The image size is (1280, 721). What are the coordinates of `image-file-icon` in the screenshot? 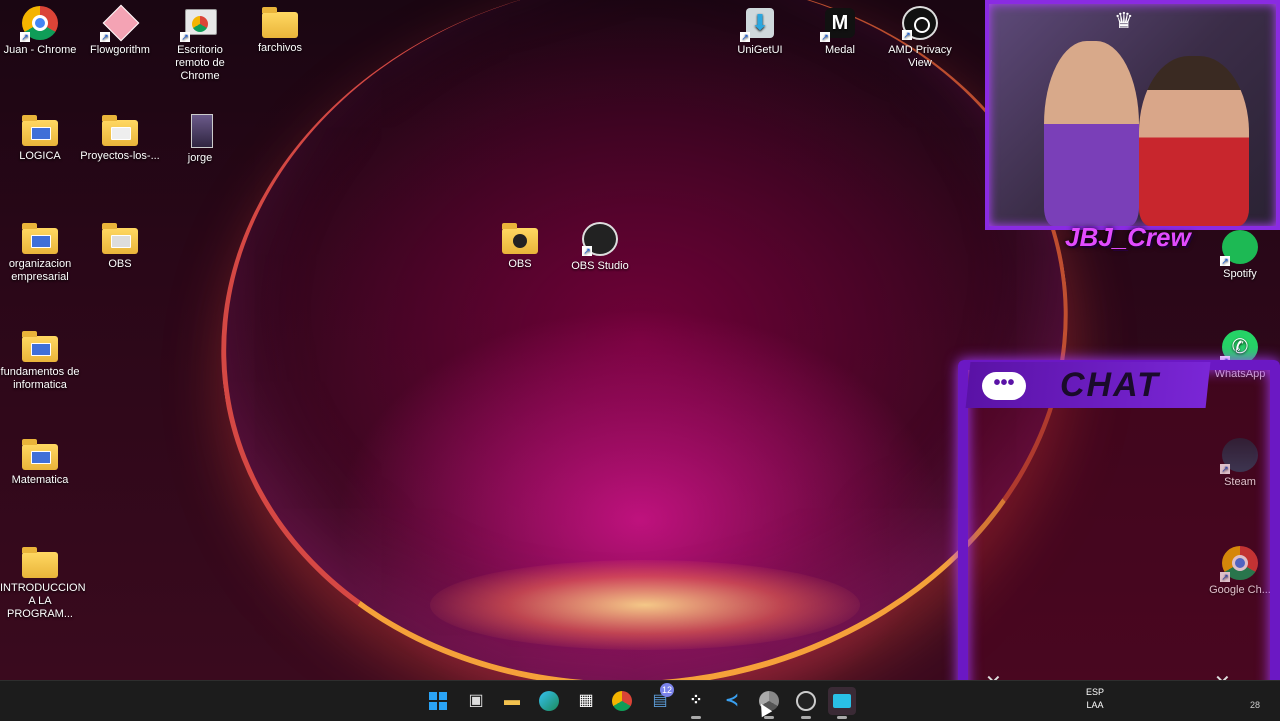 It's located at (200, 131).